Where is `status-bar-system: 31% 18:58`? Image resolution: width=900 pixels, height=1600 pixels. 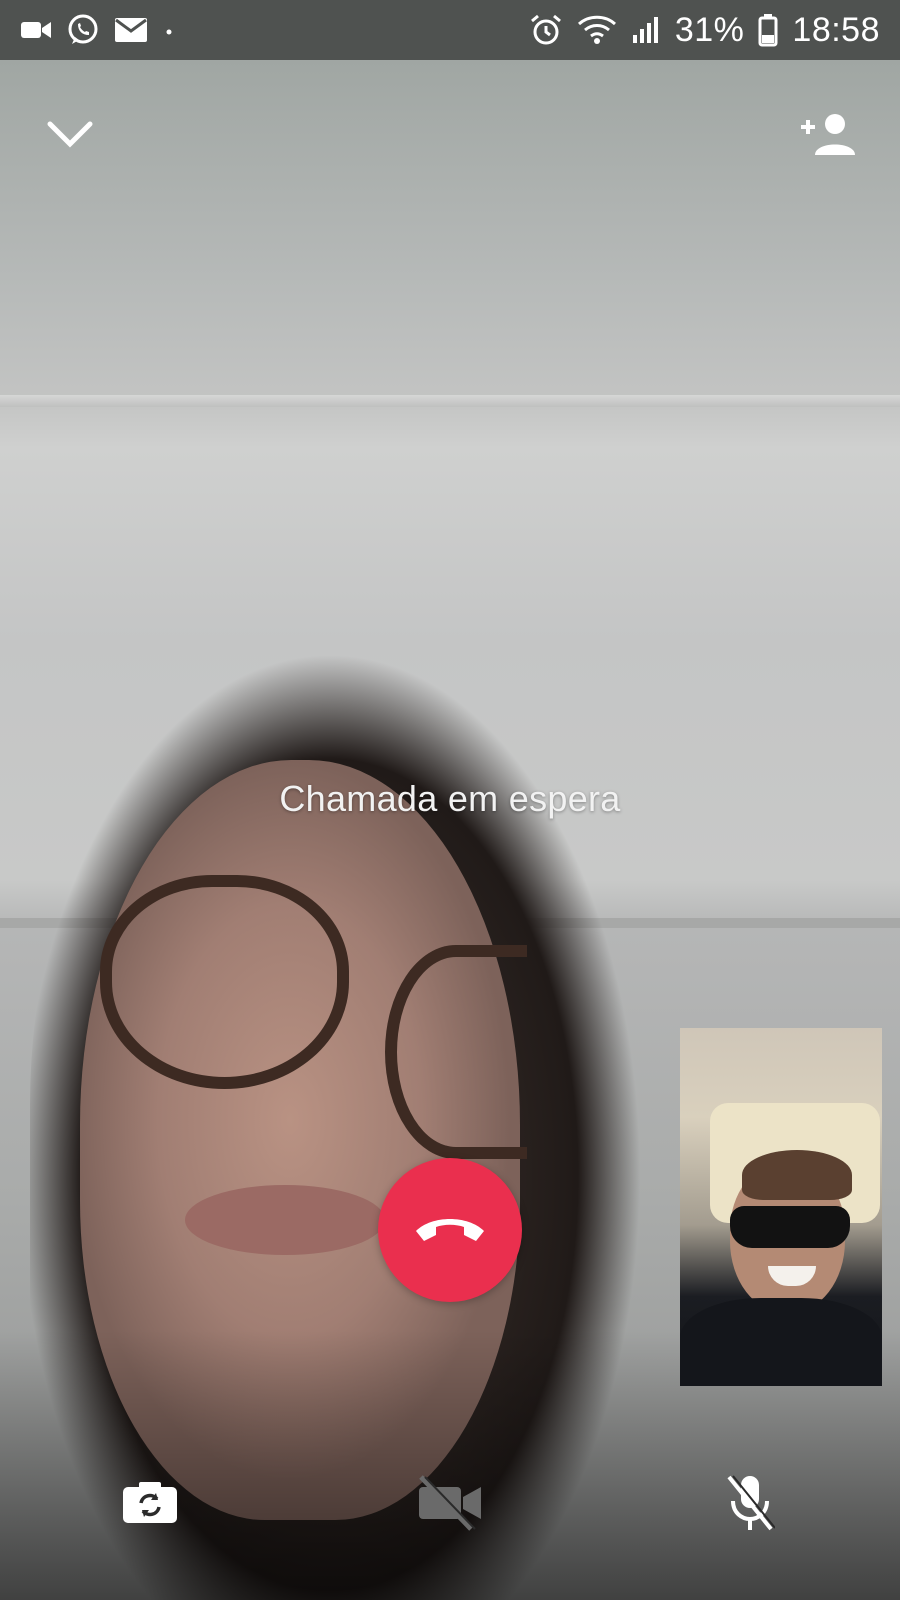 status-bar-system: 31% 18:58 is located at coordinates (704, 30).